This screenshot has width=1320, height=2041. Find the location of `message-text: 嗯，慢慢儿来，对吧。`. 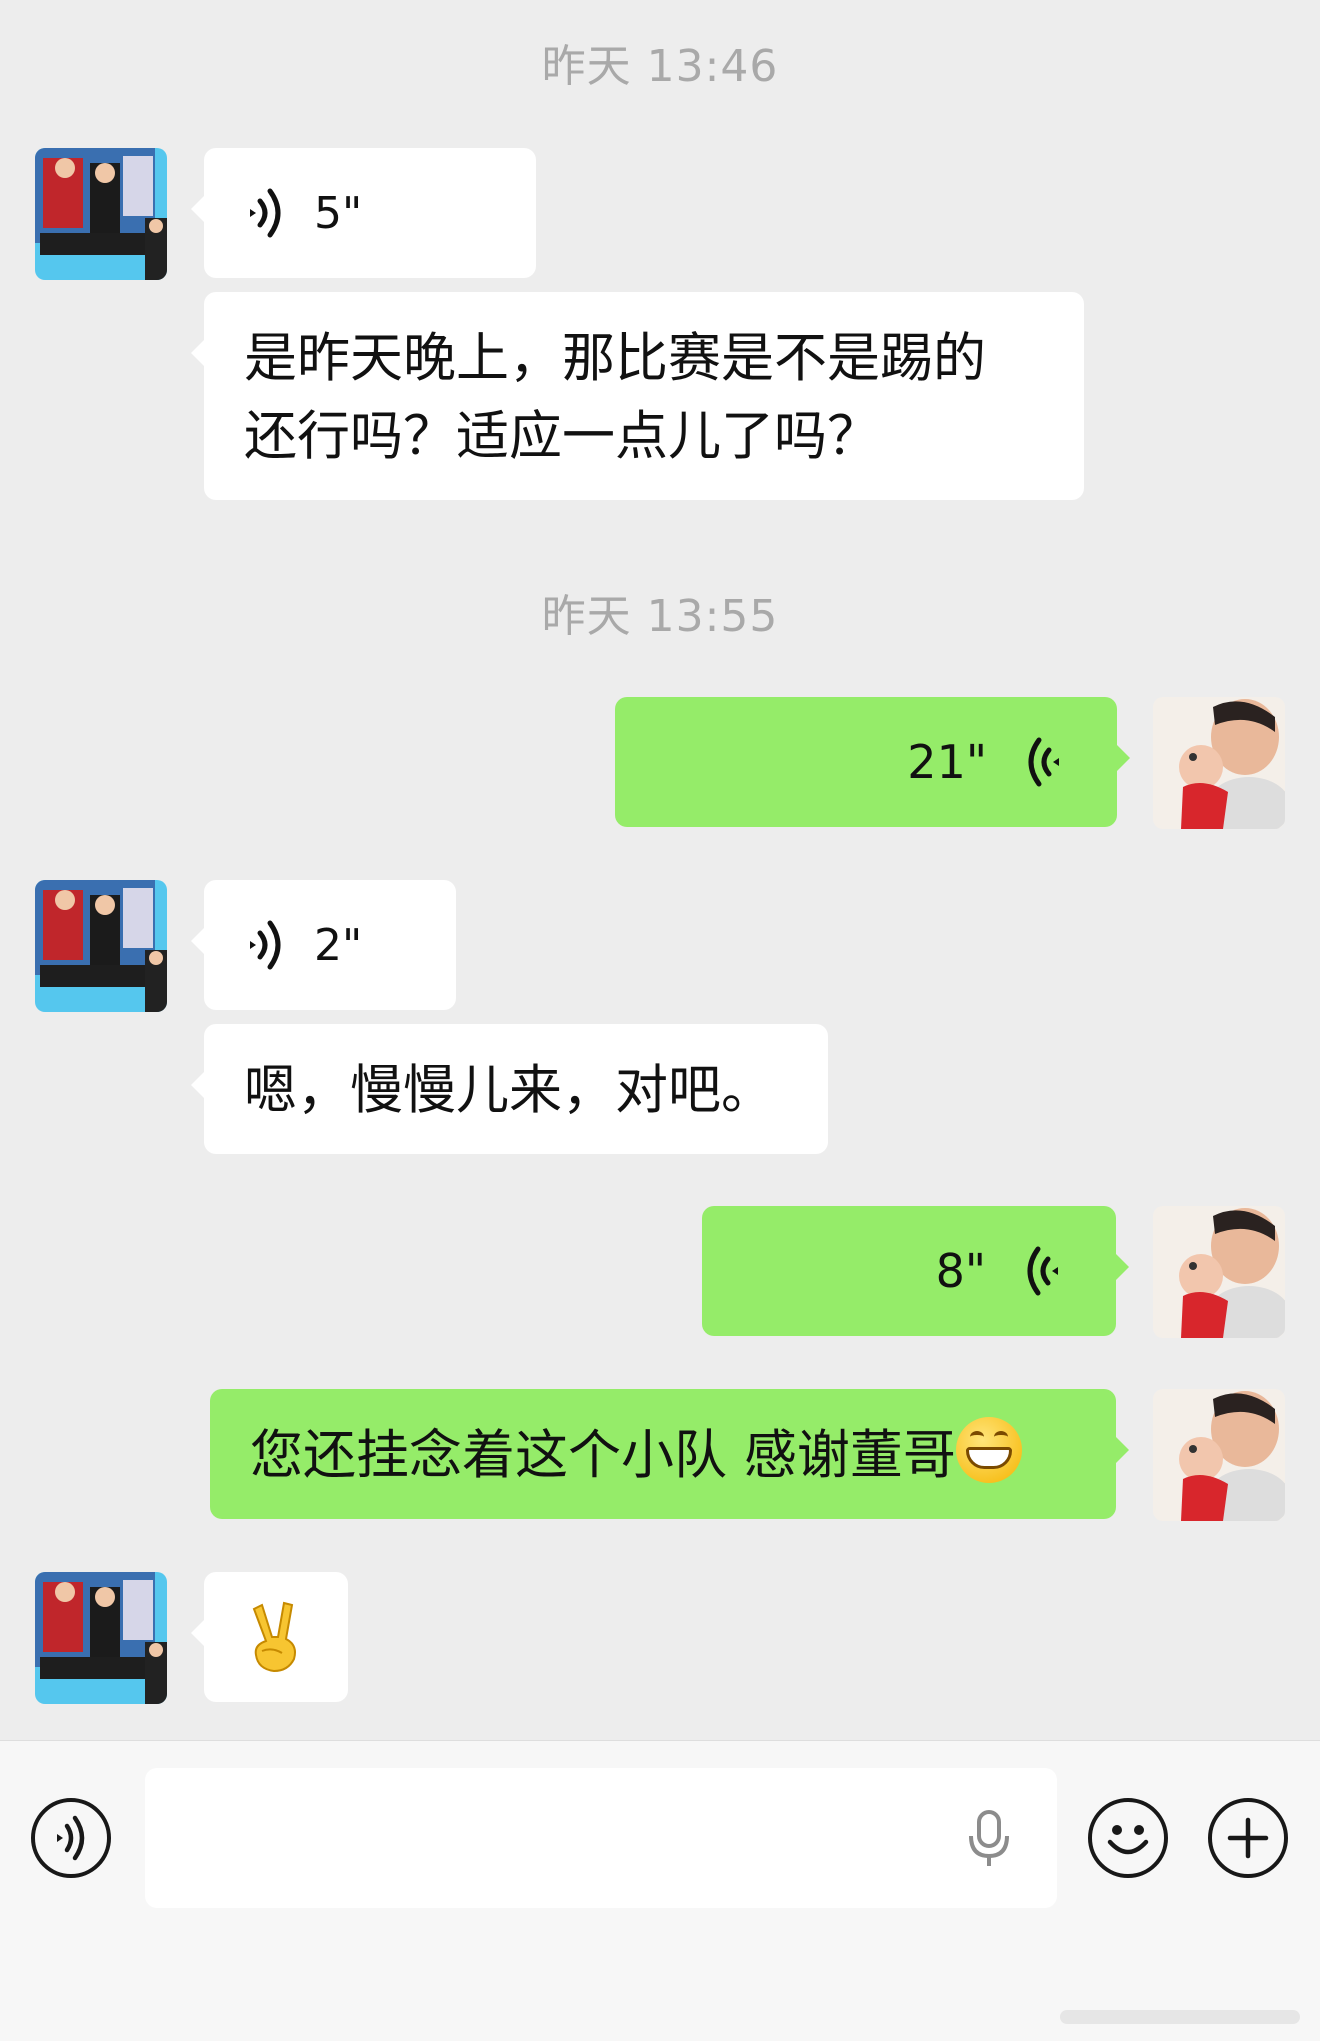

message-text: 嗯，慢慢儿来，对吧。 is located at coordinates (509, 1090).